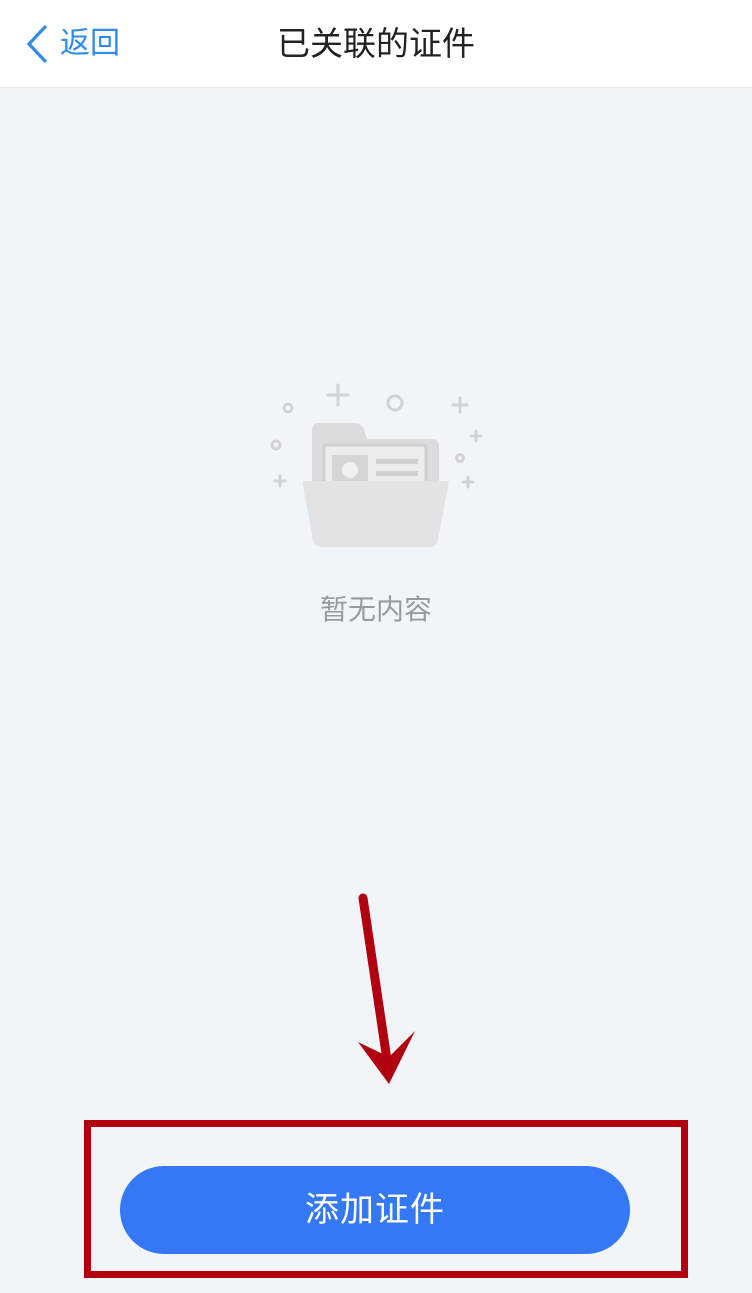  Describe the element at coordinates (90, 43) in the screenshot. I see `back-label: 返回` at that location.